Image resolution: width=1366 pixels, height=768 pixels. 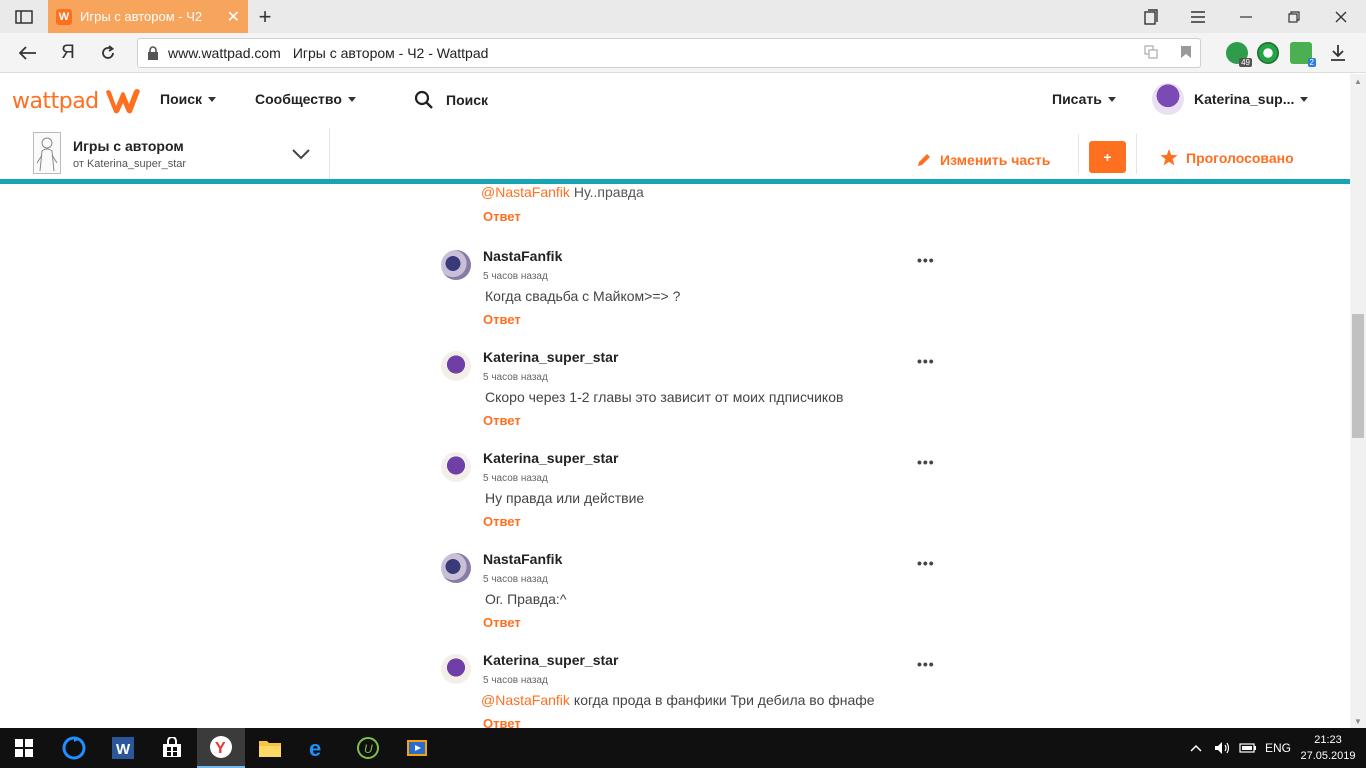 I want to click on chevron-down-icon, so click(x=301, y=154).